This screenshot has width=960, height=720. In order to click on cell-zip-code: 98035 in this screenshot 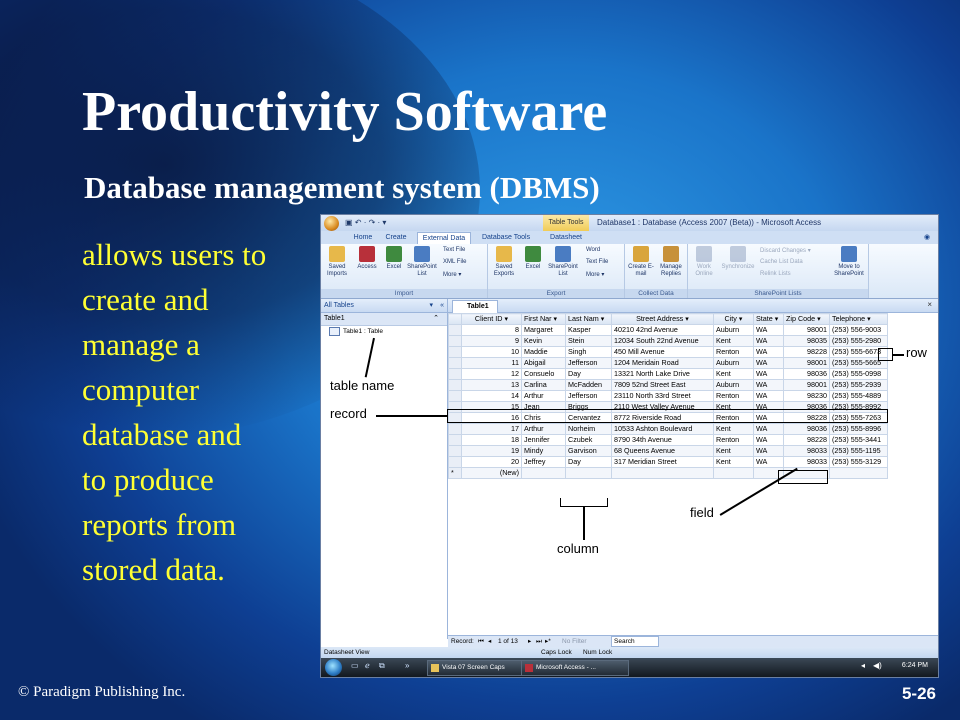, I will do `click(806, 341)`.